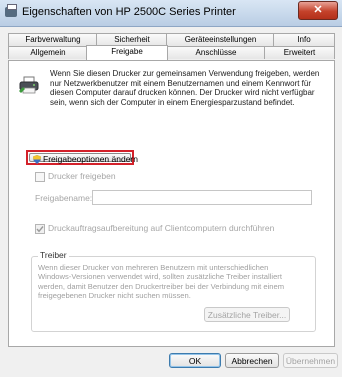 Image resolution: width=342 pixels, height=377 pixels. Describe the element at coordinates (40, 177) in the screenshot. I see `share-printer-checkbox` at that location.